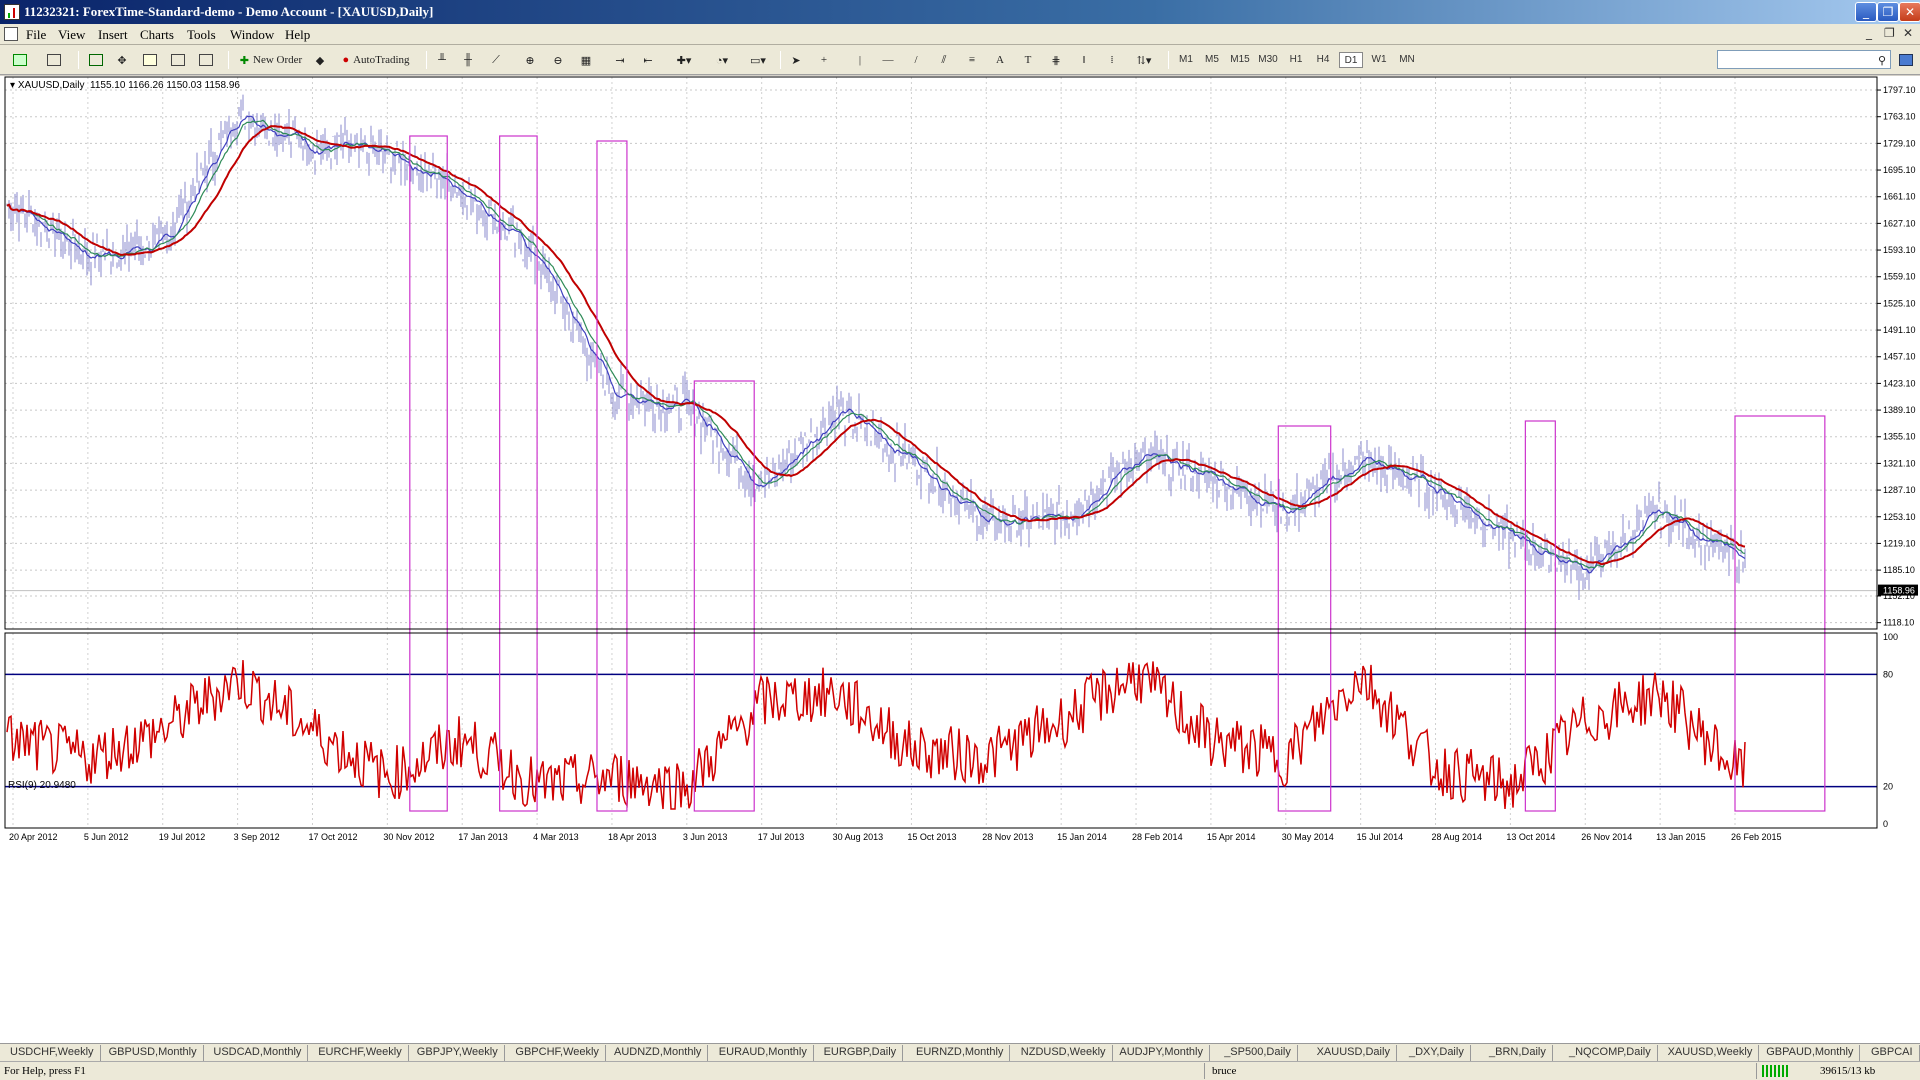 This screenshot has width=1920, height=1080. What do you see at coordinates (796, 60) in the screenshot?
I see `cursor-icon: ➤` at bounding box center [796, 60].